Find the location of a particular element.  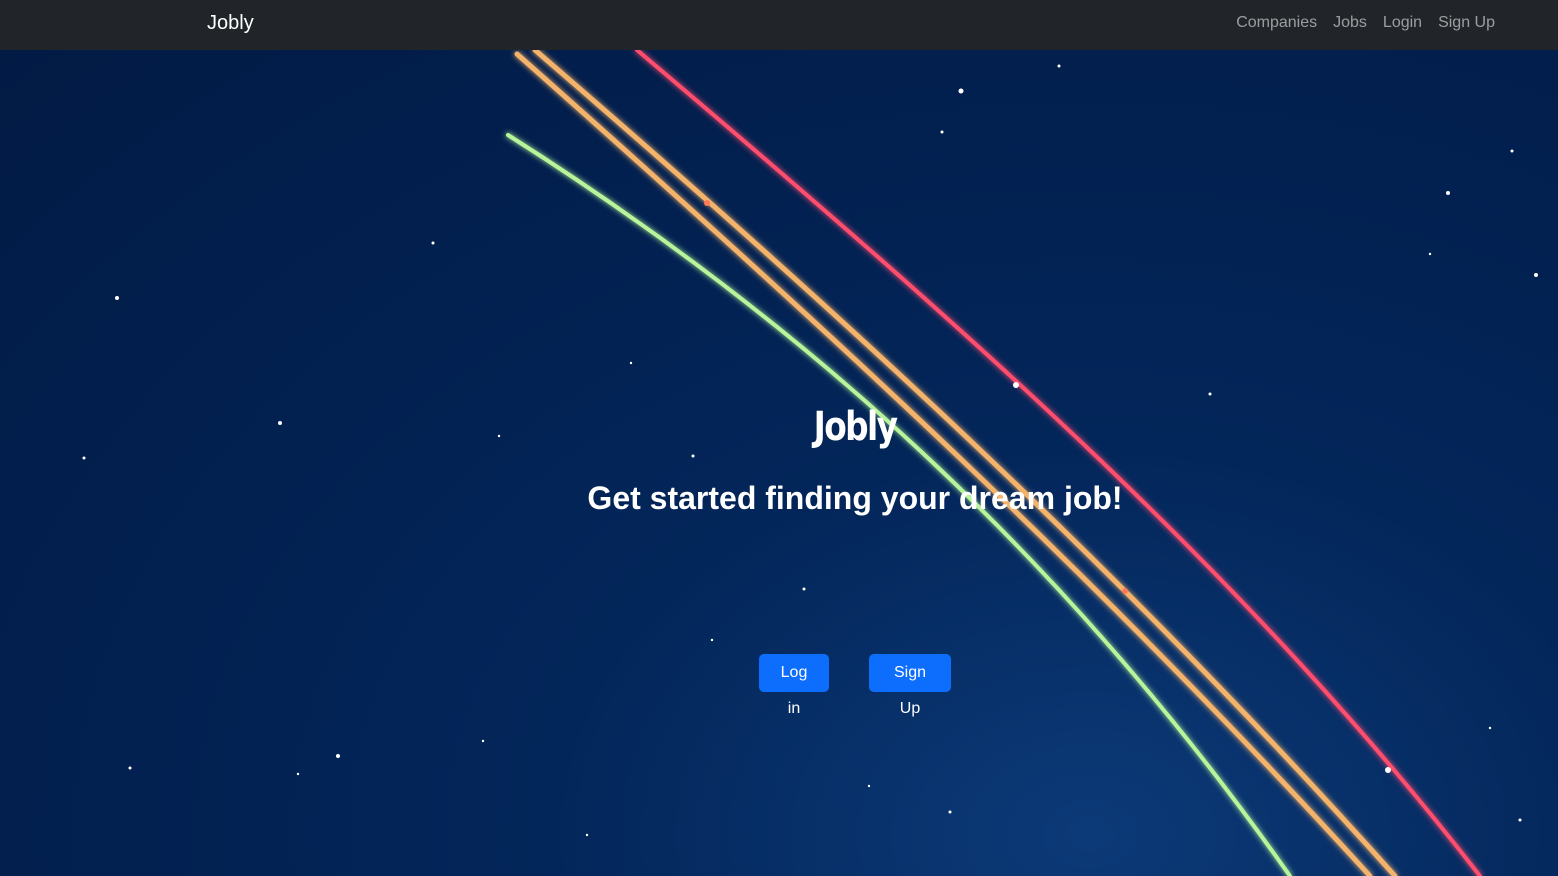

signup-button: Sign Up is located at coordinates (910, 685).